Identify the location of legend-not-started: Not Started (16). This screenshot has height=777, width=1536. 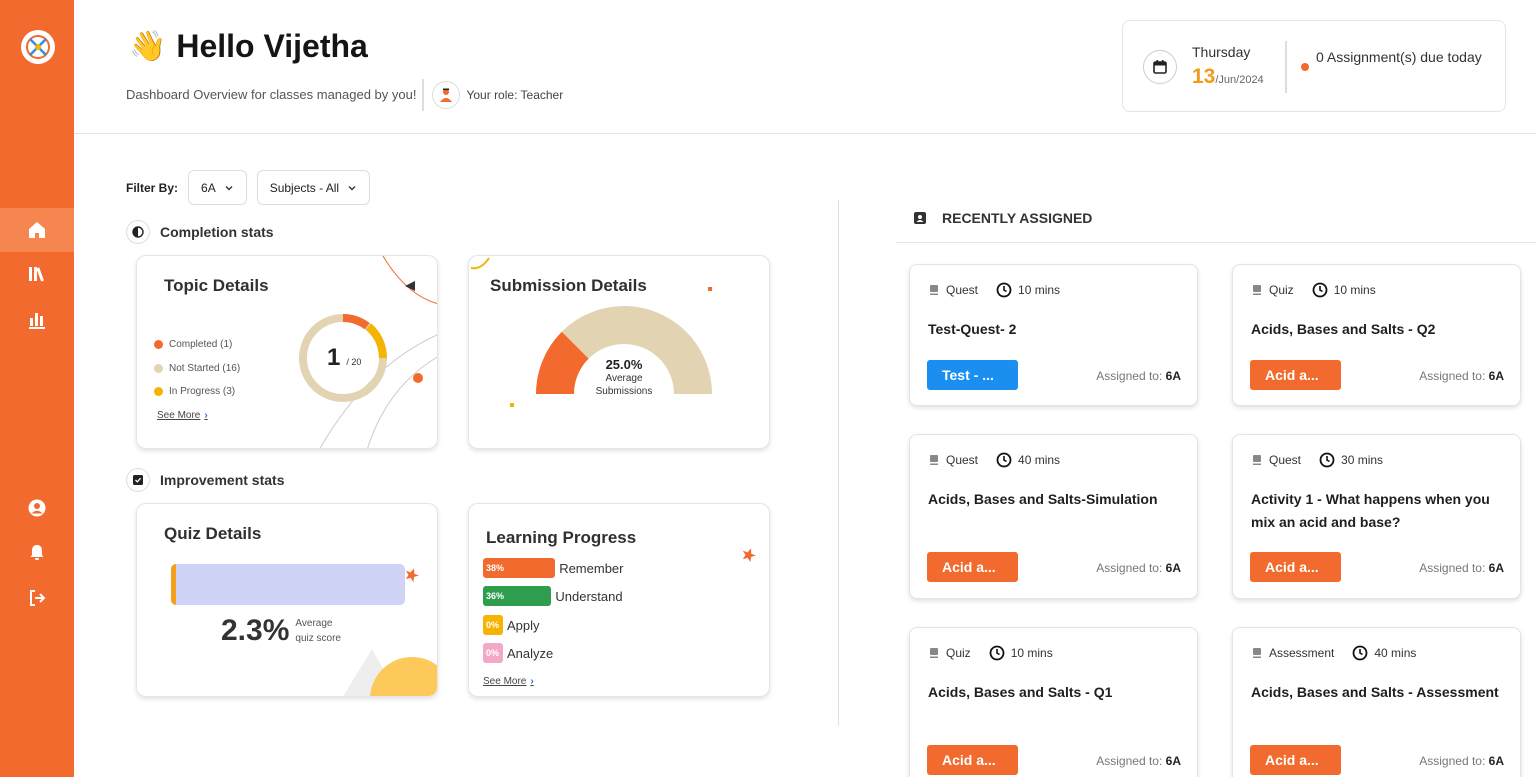
(197, 369).